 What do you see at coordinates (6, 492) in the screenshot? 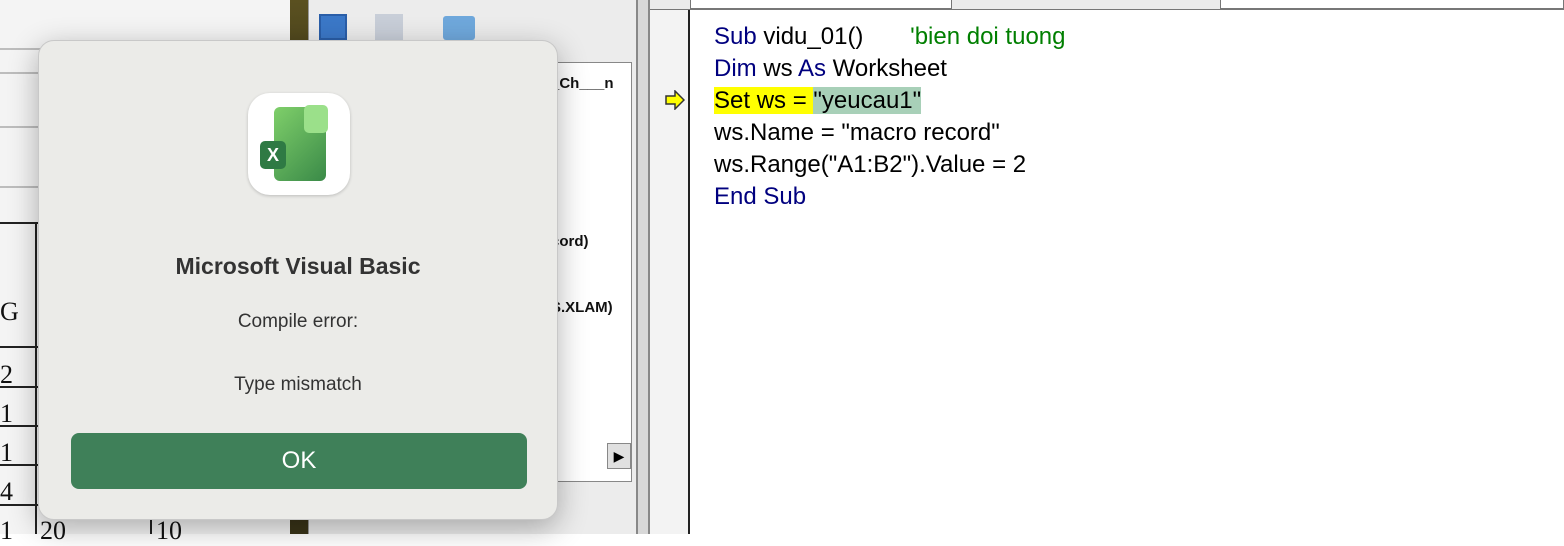
I see `cell: 4` at bounding box center [6, 492].